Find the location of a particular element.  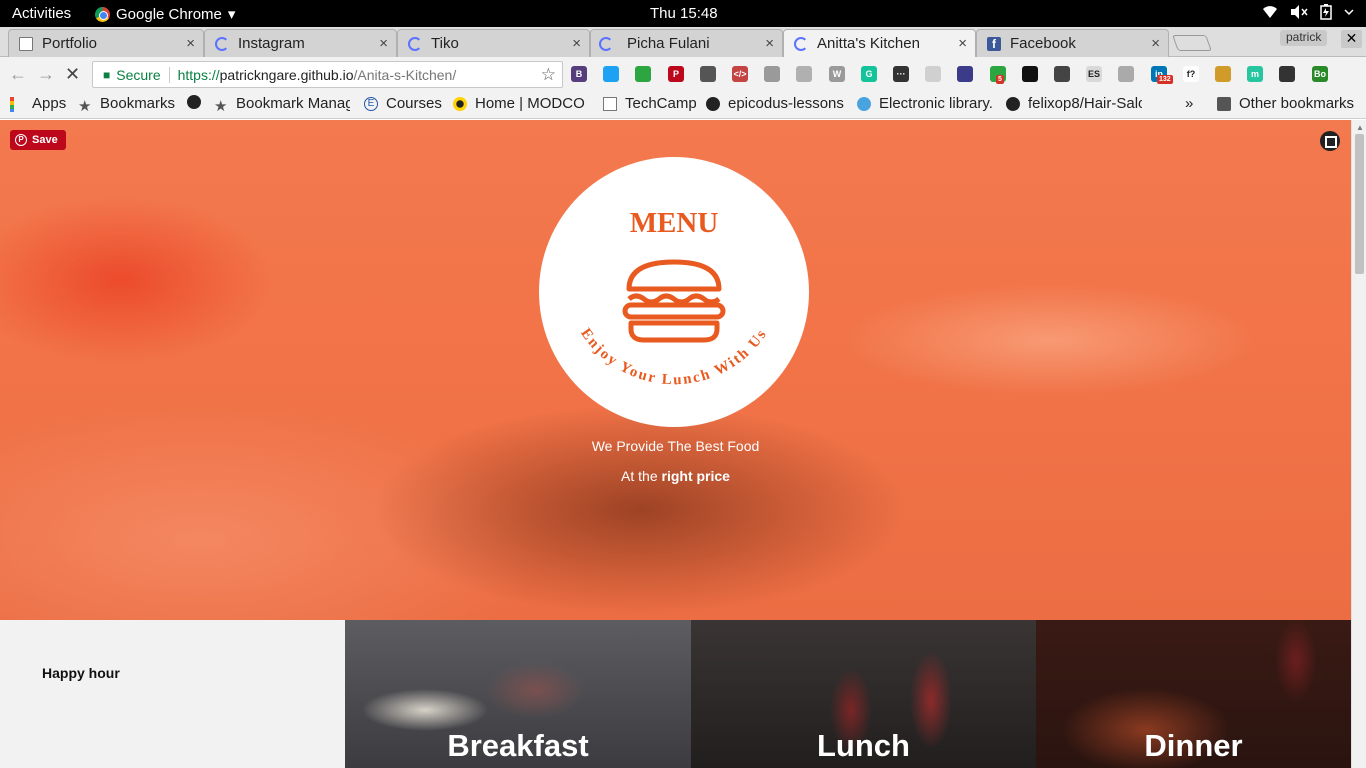

scroll-up-arrow-icon: ▲ is located at coordinates (1360, 127).